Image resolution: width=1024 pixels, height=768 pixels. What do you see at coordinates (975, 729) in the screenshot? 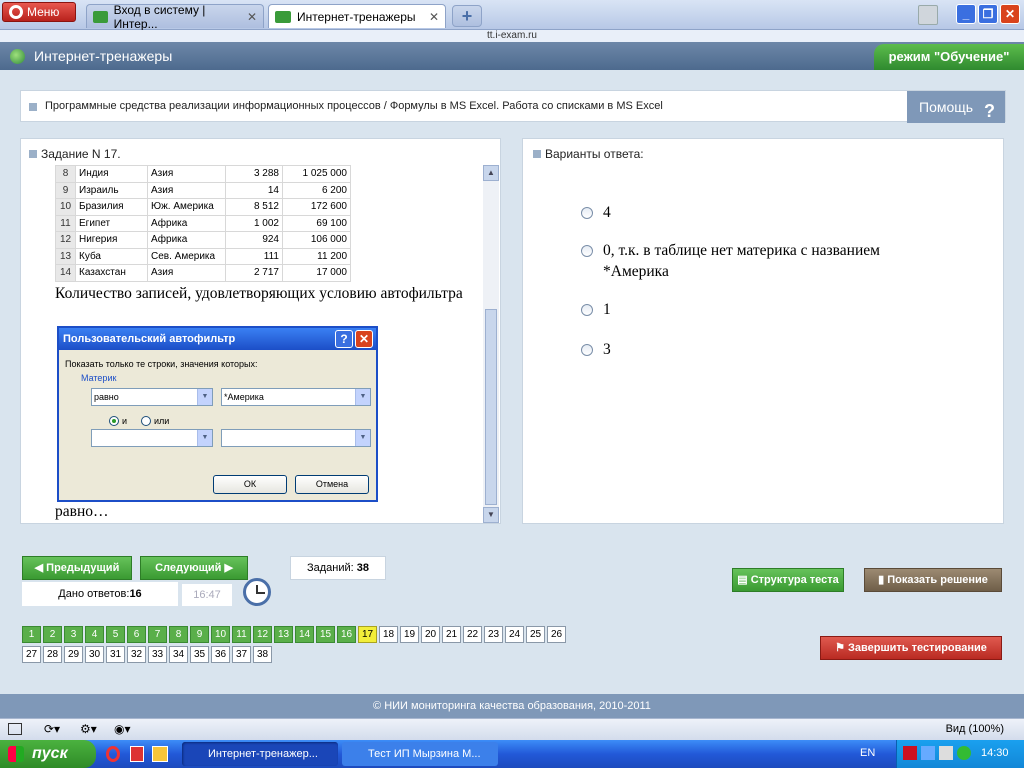
I see `zoom-level: Вид (100%)` at bounding box center [975, 729].